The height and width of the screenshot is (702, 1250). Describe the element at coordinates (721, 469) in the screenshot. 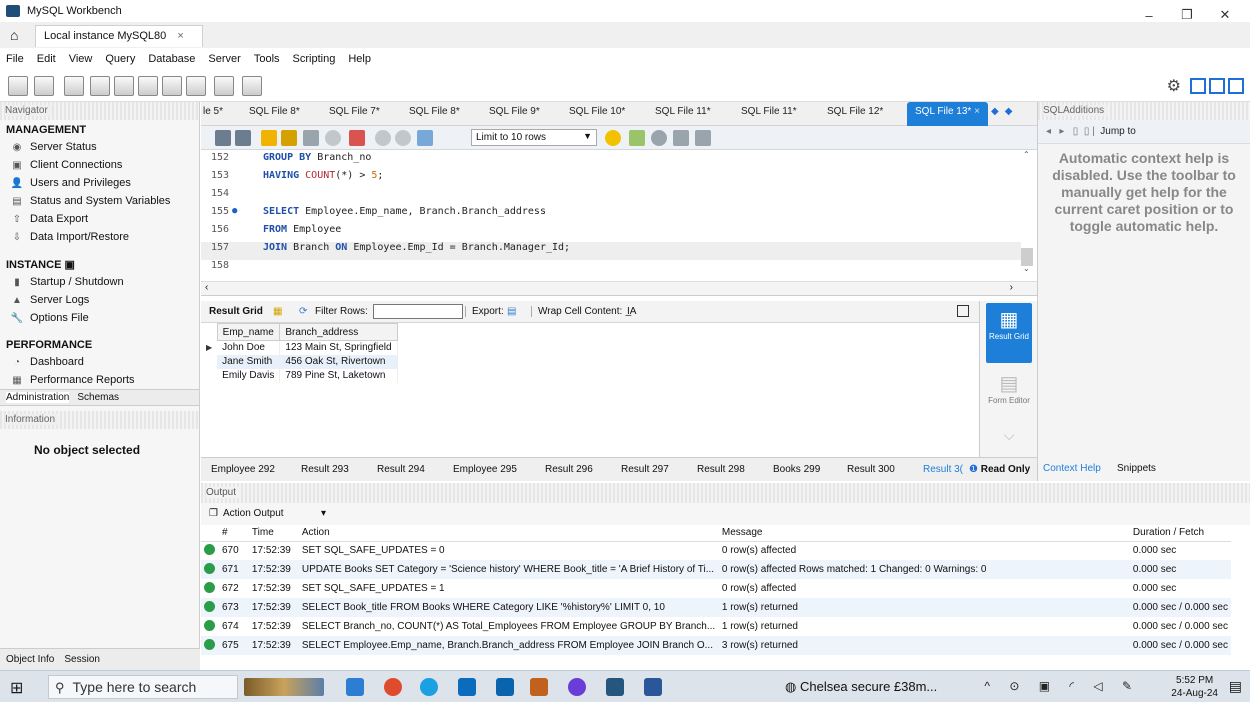

I see `result-tab: Result 298` at that location.